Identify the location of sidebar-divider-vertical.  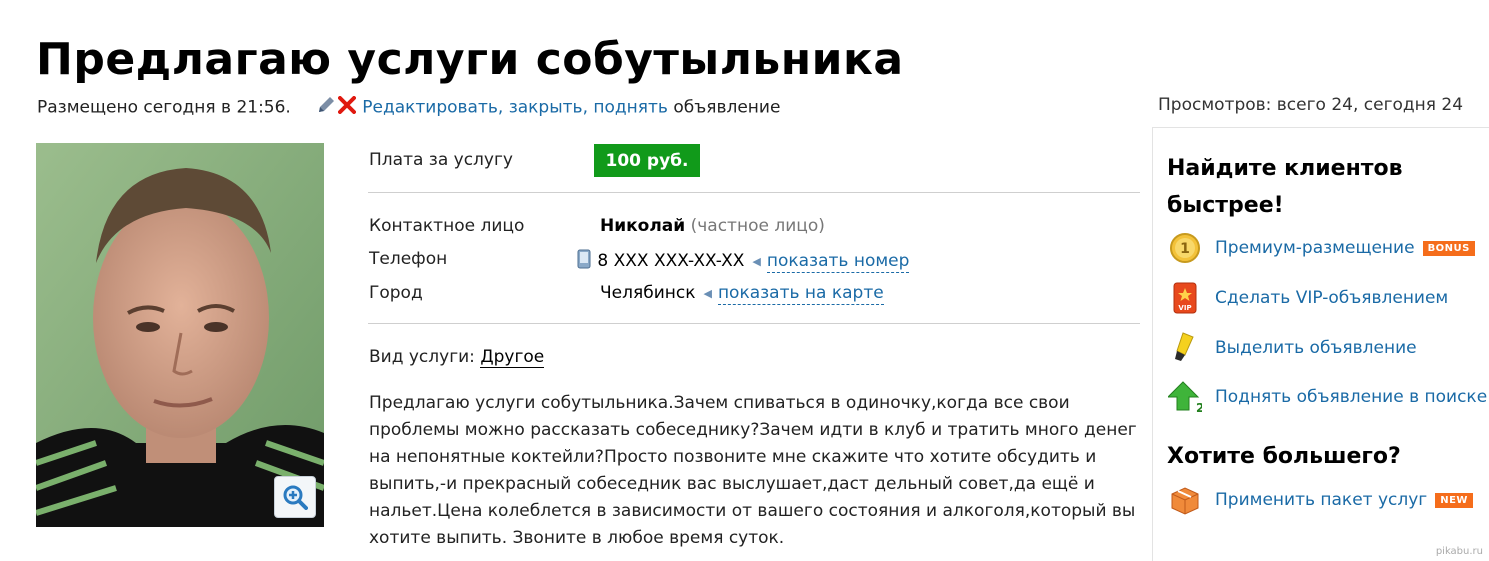
(1152, 344).